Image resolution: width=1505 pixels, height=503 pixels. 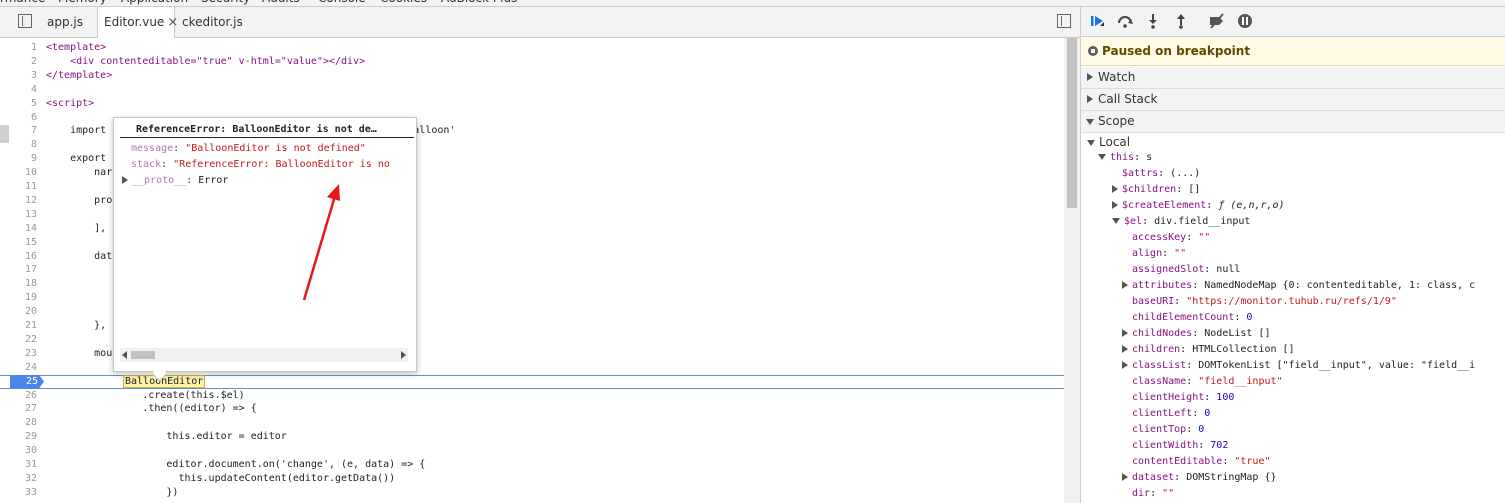 What do you see at coordinates (1192, 318) in the screenshot?
I see `scope-row: childElementCount: 0` at bounding box center [1192, 318].